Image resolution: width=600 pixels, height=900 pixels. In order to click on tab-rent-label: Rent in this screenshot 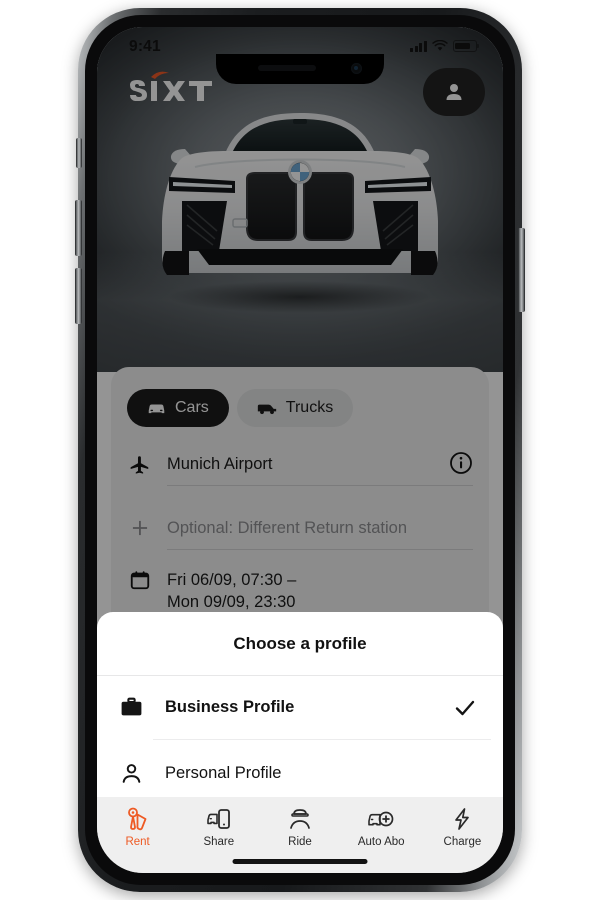, I will do `click(137, 842)`.